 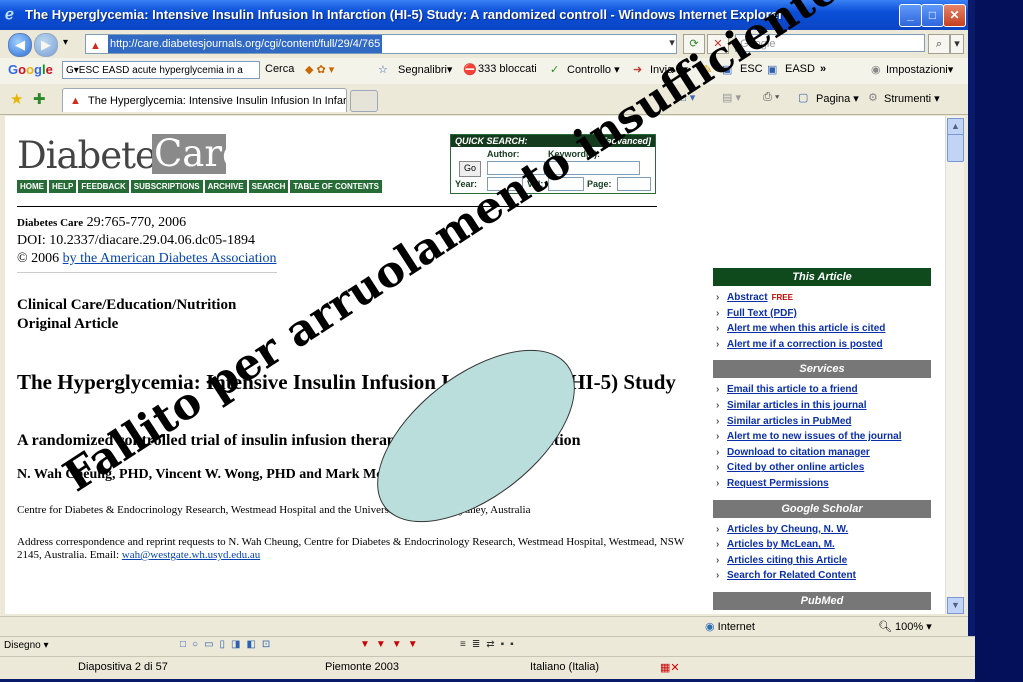 What do you see at coordinates (16, 99) in the screenshot?
I see `favorites-star-icon: ★` at bounding box center [16, 99].